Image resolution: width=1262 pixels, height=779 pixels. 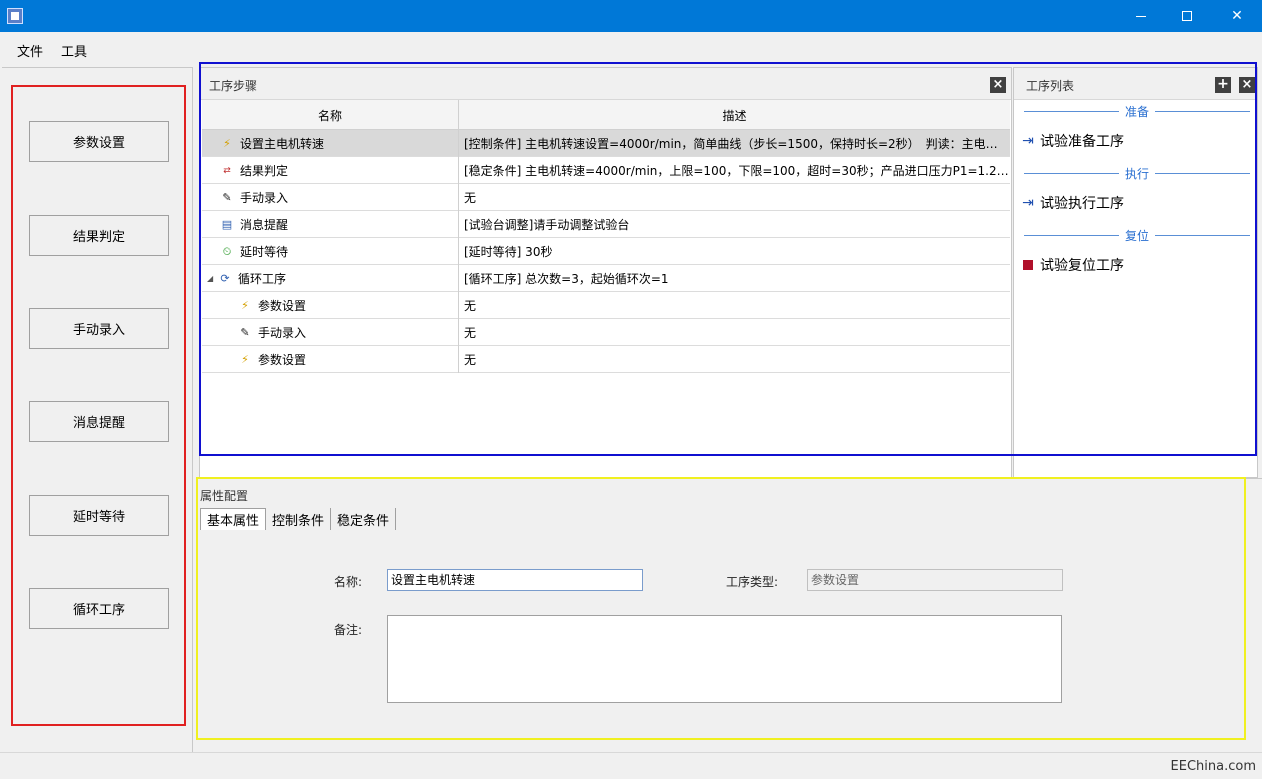 I want to click on group-header-prepare: 准备, so click(x=1137, y=111).